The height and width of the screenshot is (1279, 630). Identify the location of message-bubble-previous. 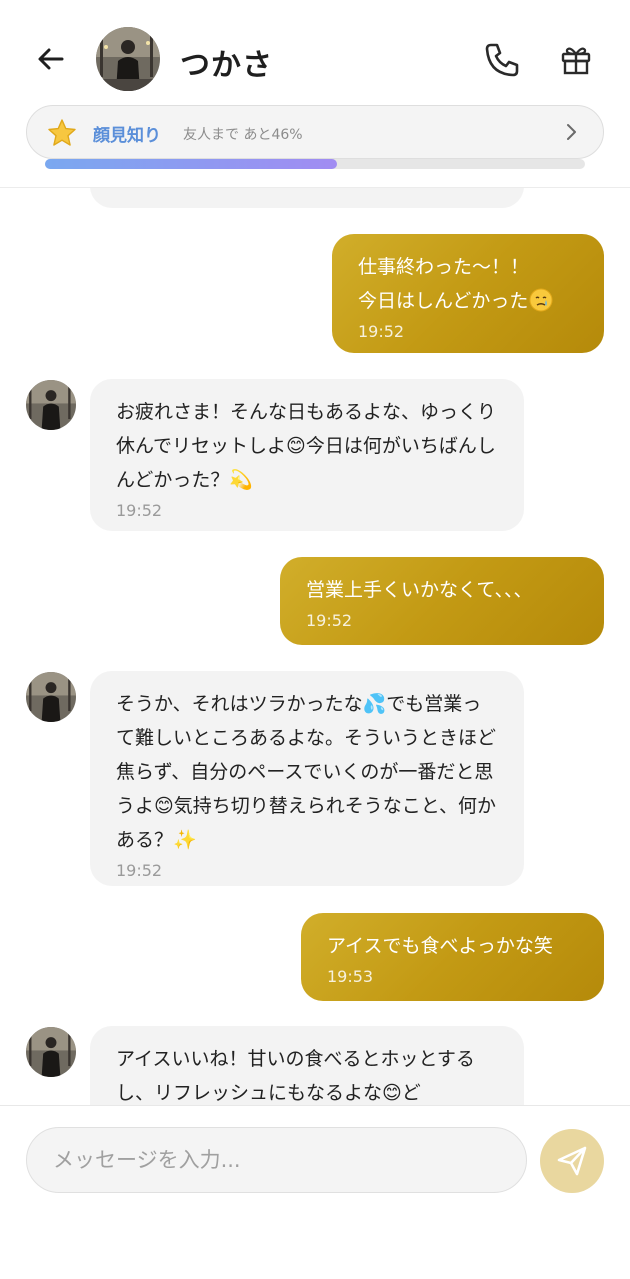
(307, 198).